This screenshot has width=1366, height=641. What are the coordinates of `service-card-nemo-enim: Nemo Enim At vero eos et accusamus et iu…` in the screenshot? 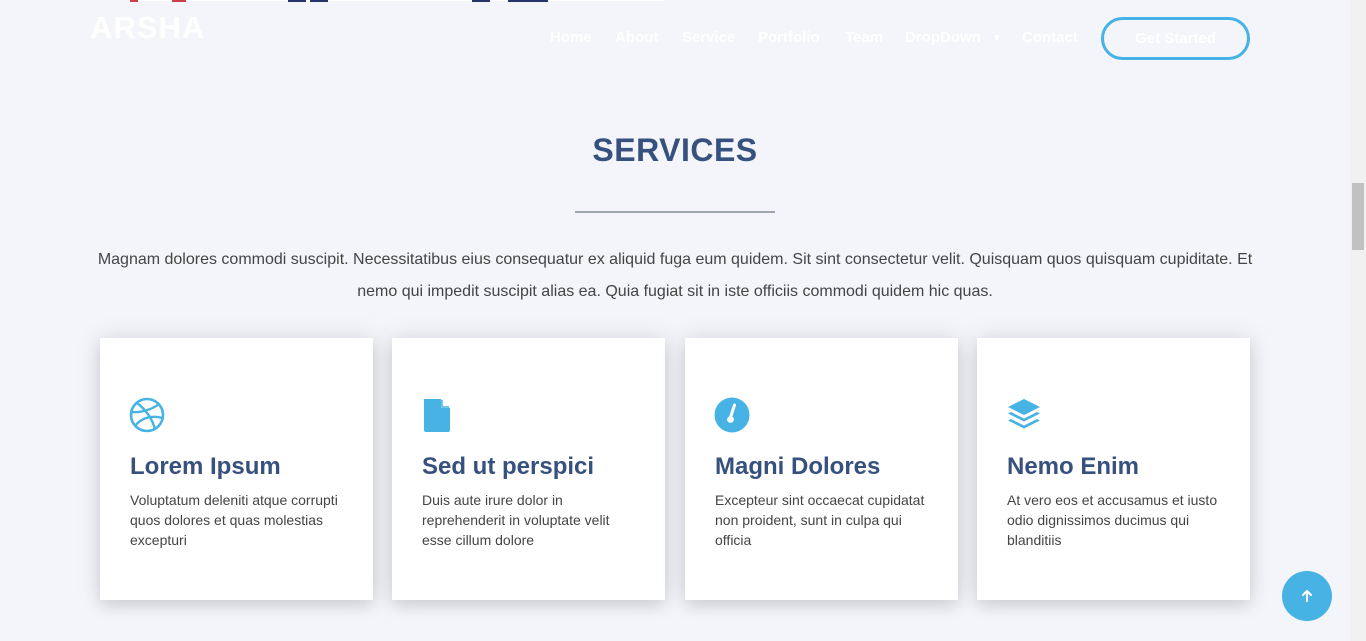 It's located at (1113, 469).